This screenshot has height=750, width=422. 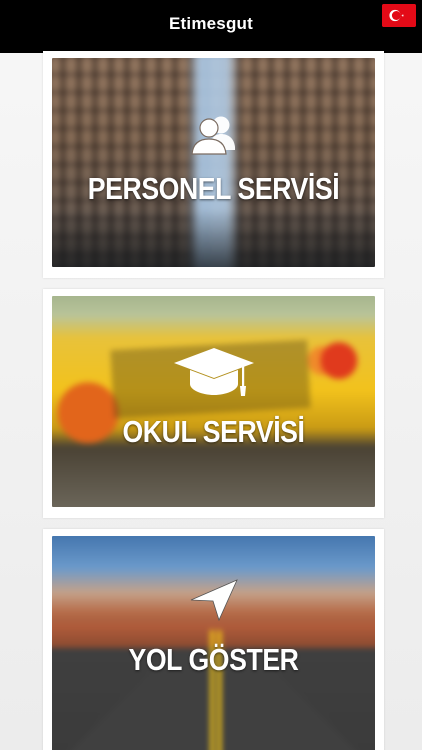 I want to click on turkey-flag-icon, so click(x=399, y=15).